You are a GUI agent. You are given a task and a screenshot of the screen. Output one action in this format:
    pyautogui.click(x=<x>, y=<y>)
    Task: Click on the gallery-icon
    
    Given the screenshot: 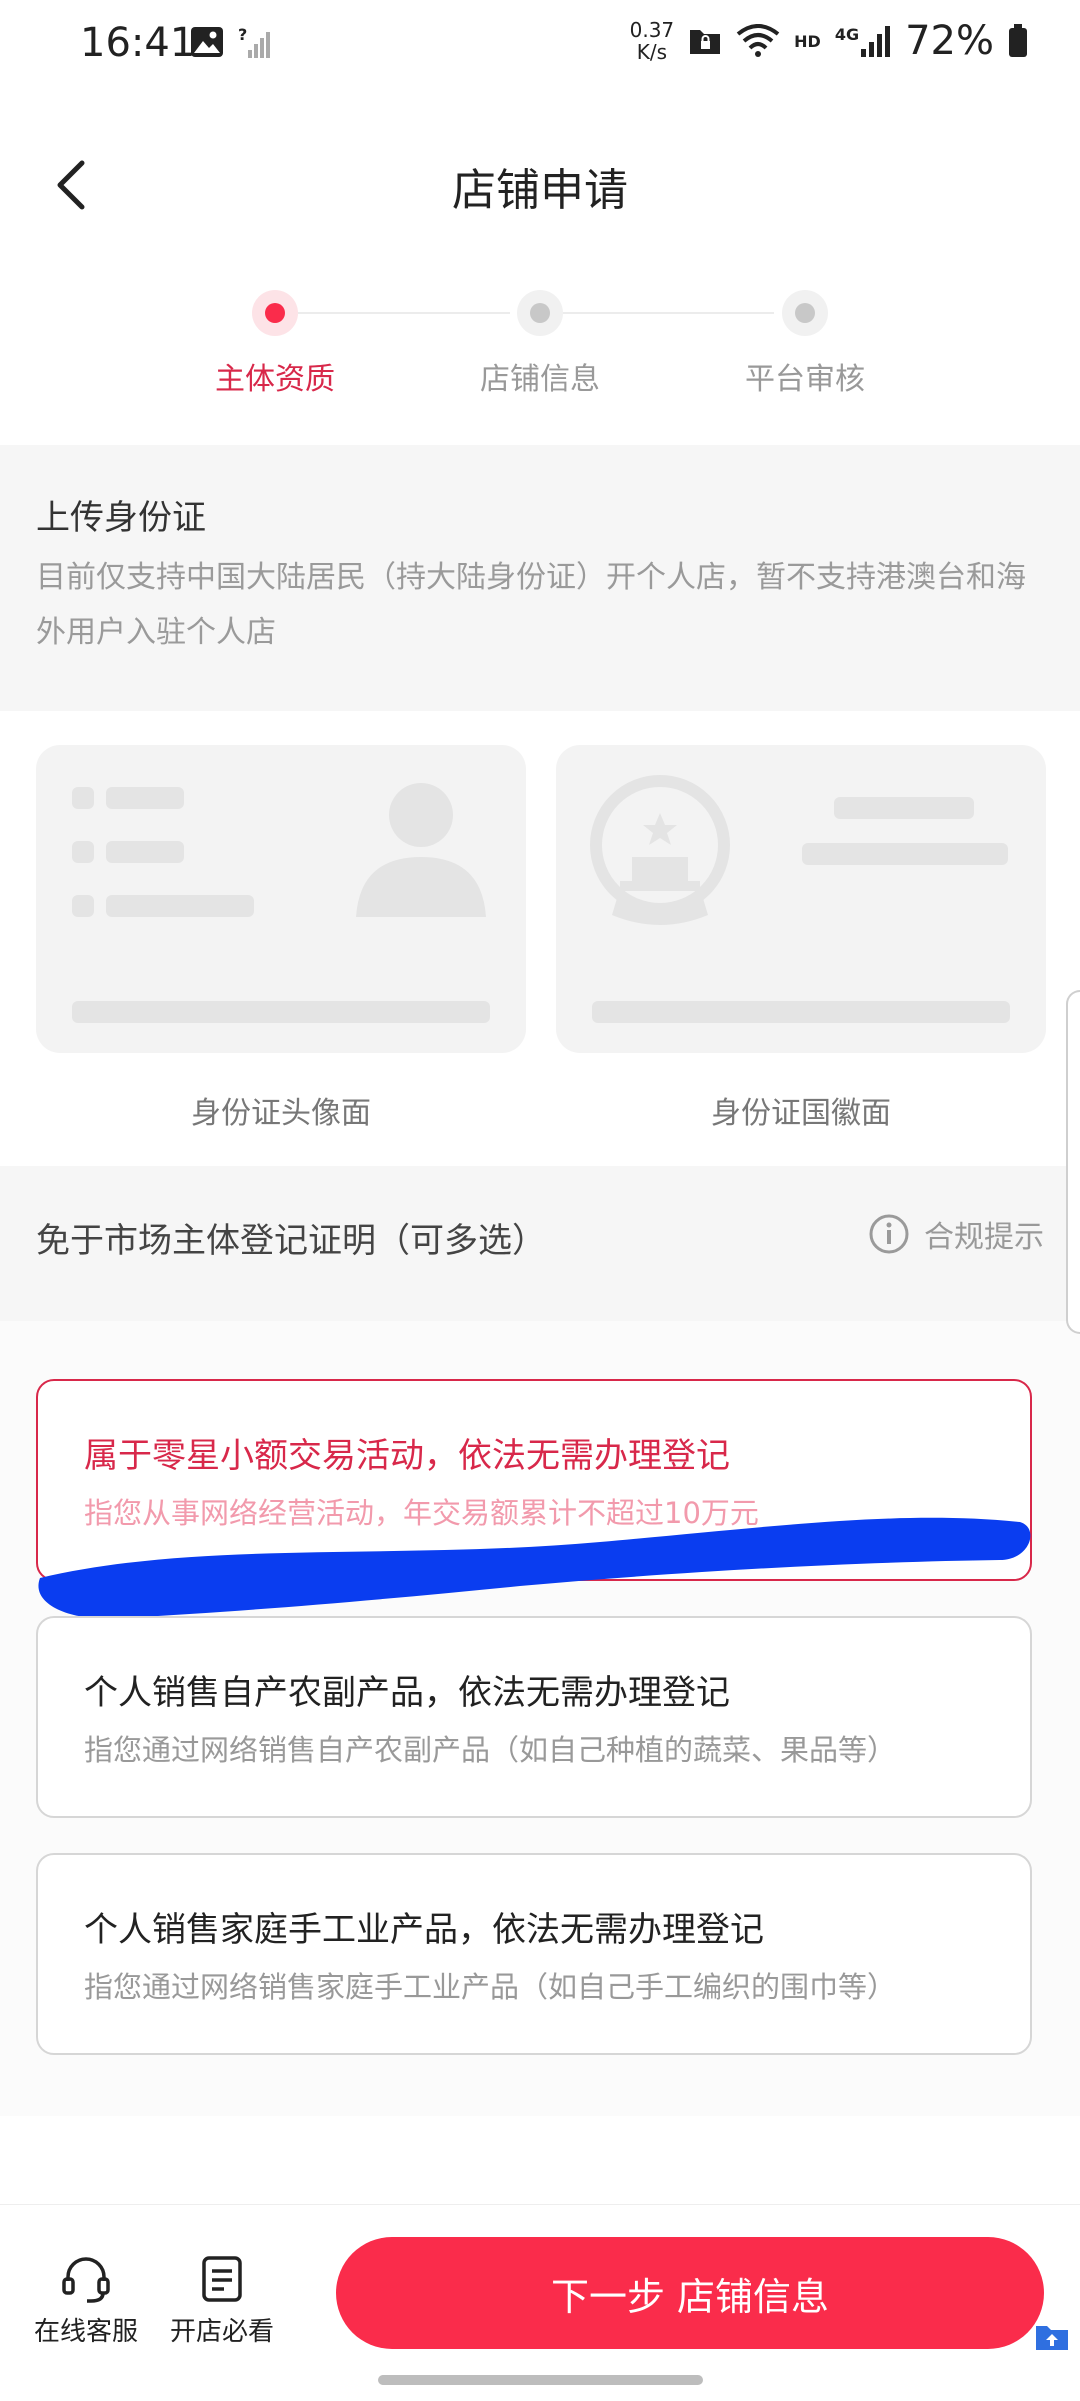 What is the action you would take?
    pyautogui.click(x=207, y=42)
    